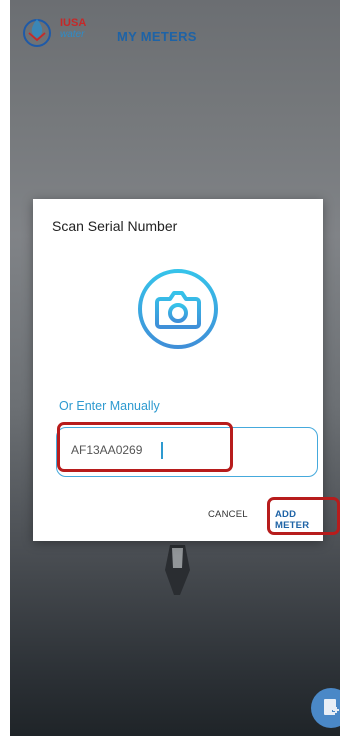  What do you see at coordinates (109, 406) in the screenshot?
I see `enter-manually-label: Or Enter Manually` at bounding box center [109, 406].